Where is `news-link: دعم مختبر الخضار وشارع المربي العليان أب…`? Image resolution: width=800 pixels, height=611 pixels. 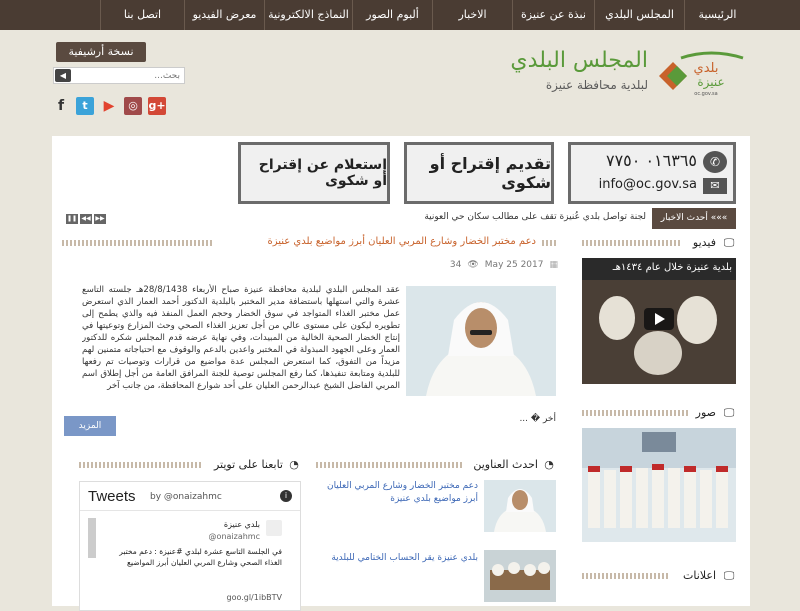
news-link: دعم مختبر الخضار وشارع المربي العليان أب… is located at coordinates (398, 493).